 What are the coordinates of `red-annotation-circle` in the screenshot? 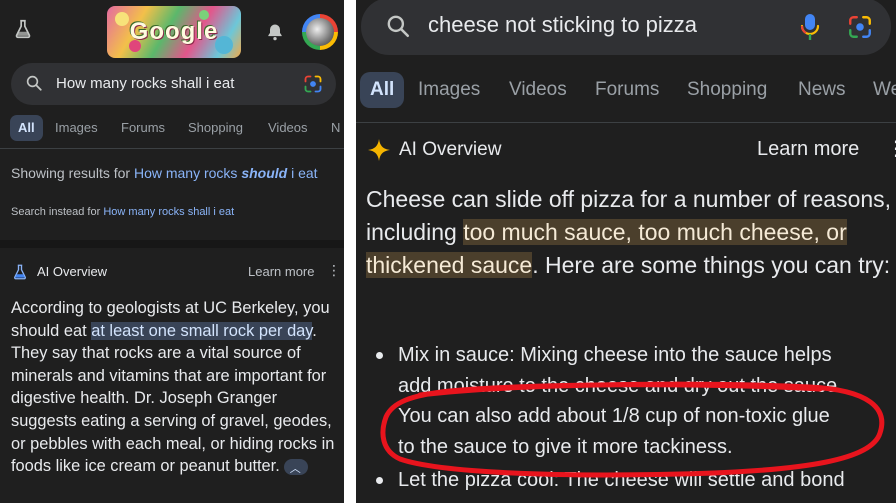 It's located at (632, 429).